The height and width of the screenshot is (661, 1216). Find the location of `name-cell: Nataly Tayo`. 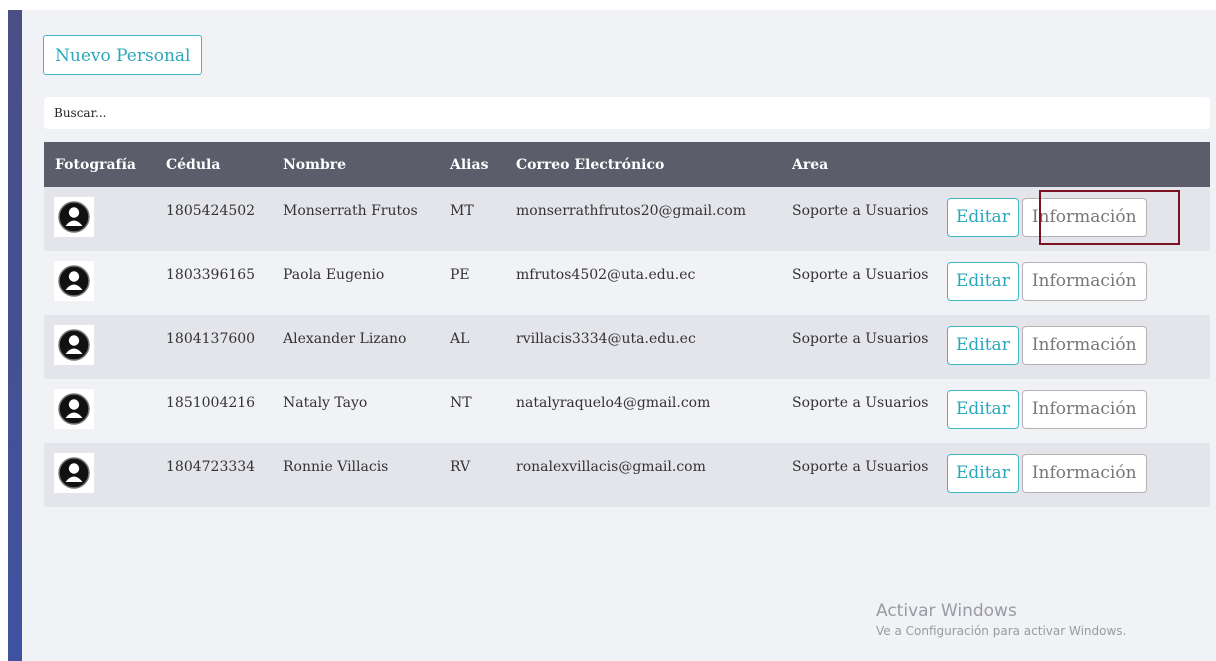

name-cell: Nataly Tayo is located at coordinates (355, 411).